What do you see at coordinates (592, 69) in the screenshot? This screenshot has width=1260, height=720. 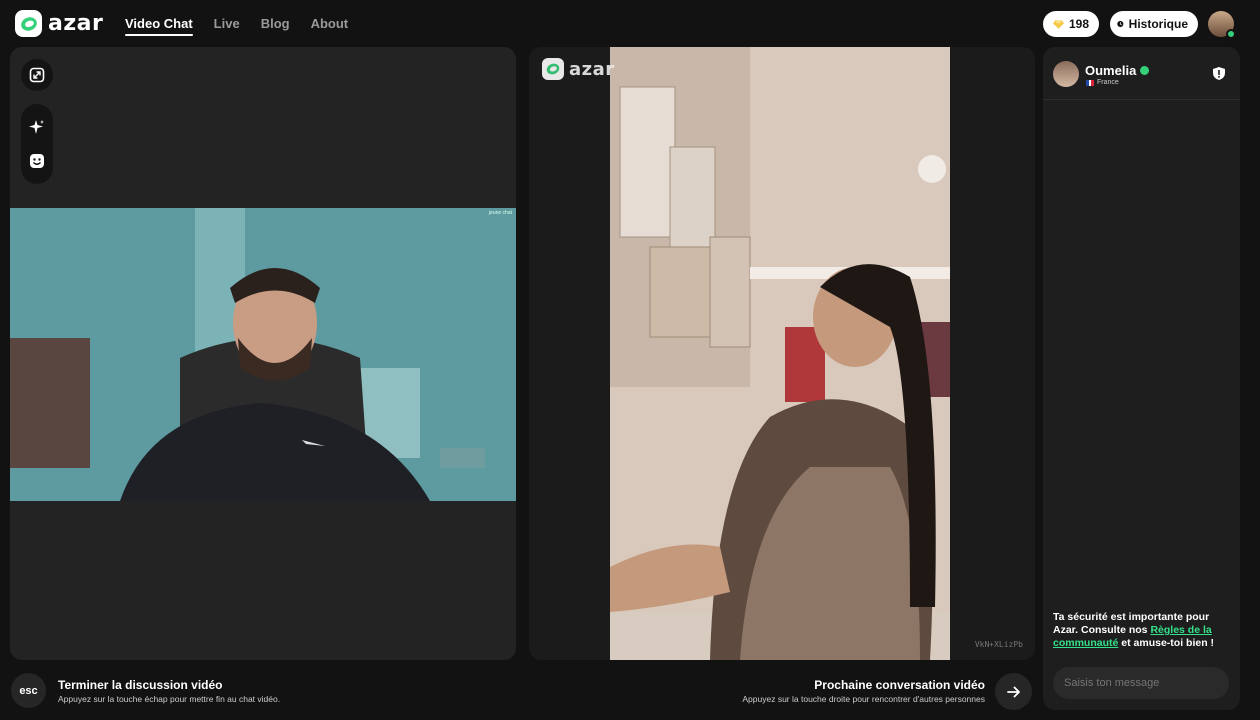 I see `azar-watermark-text: azar` at bounding box center [592, 69].